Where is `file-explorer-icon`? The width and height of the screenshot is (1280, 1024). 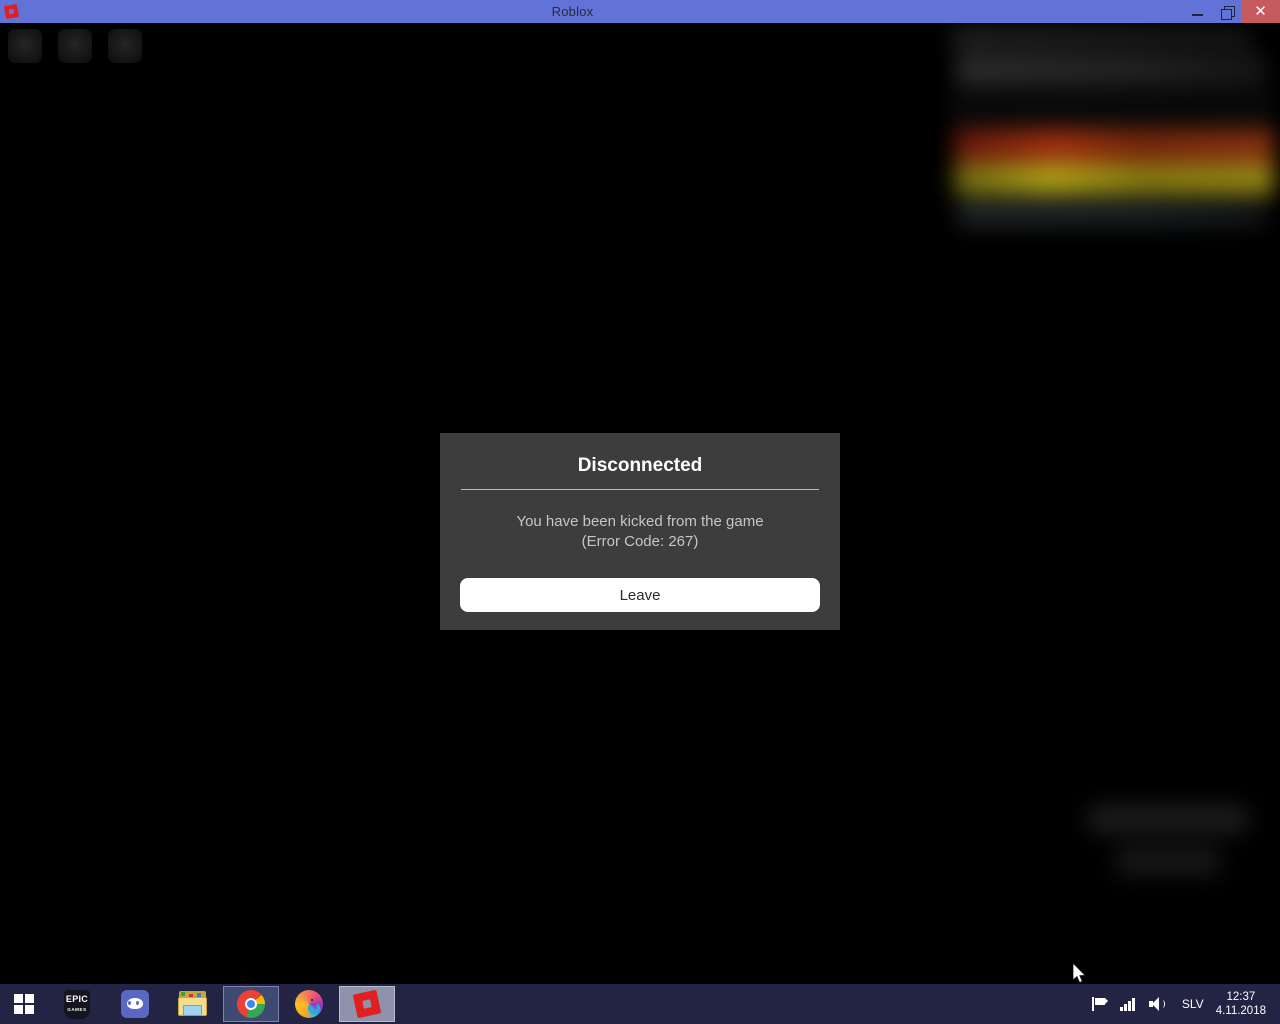
file-explorer-icon is located at coordinates (193, 1004).